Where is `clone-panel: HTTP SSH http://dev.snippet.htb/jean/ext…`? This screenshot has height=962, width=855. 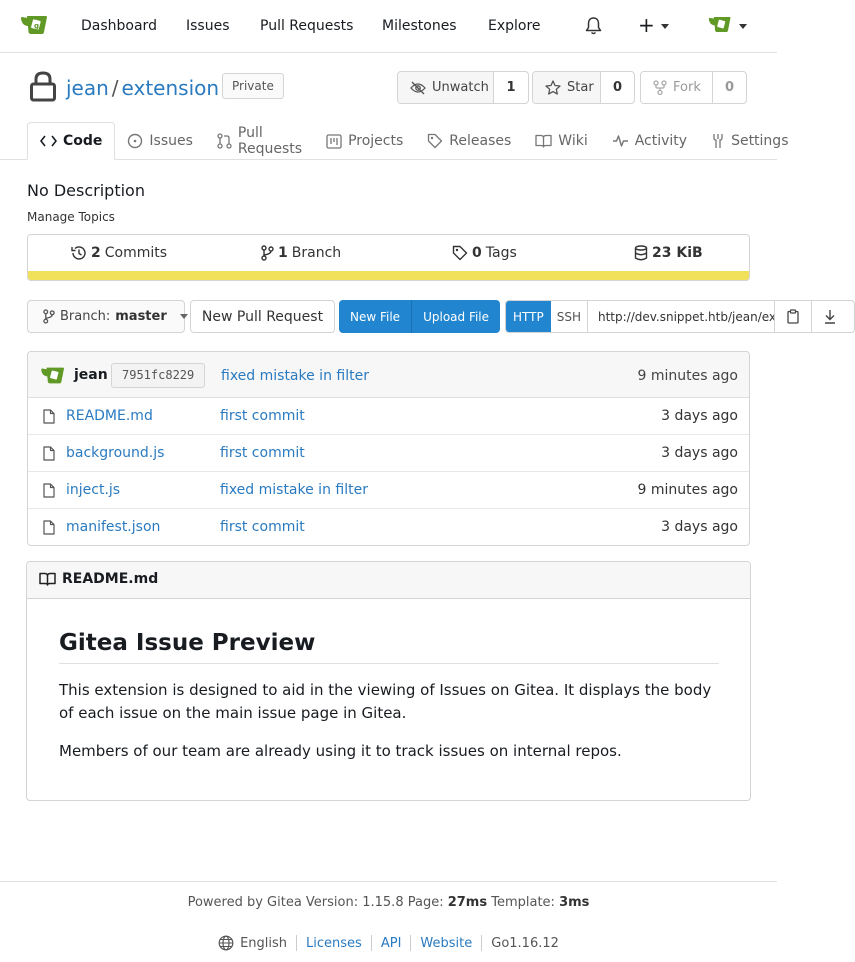 clone-panel: HTTP SSH http://dev.snippet.htb/jean/ext… is located at coordinates (680, 316).